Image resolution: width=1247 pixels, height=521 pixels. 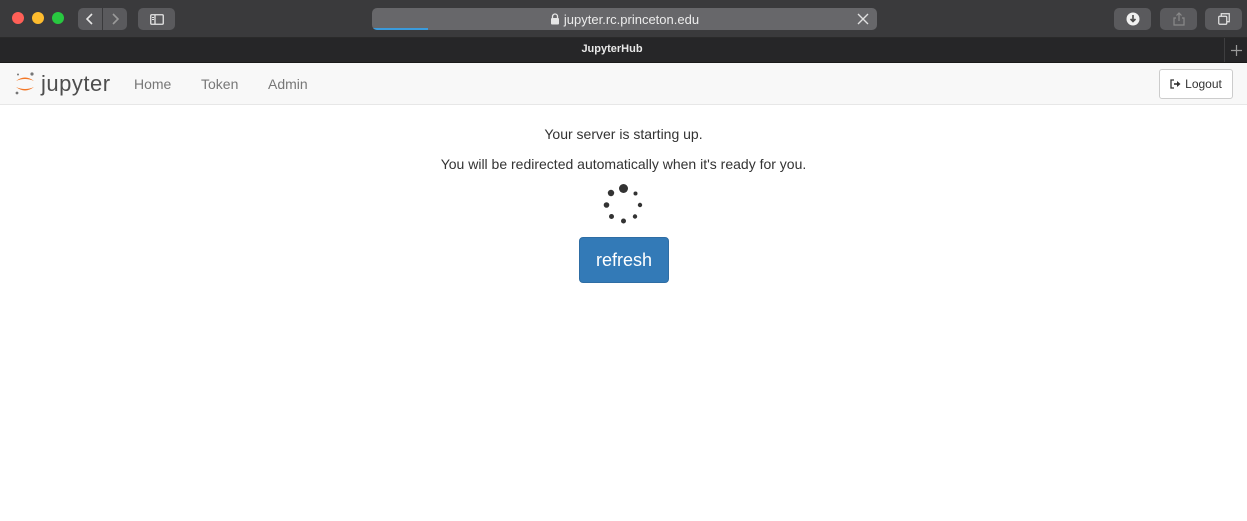 What do you see at coordinates (18, 18) in the screenshot?
I see `close-window-button` at bounding box center [18, 18].